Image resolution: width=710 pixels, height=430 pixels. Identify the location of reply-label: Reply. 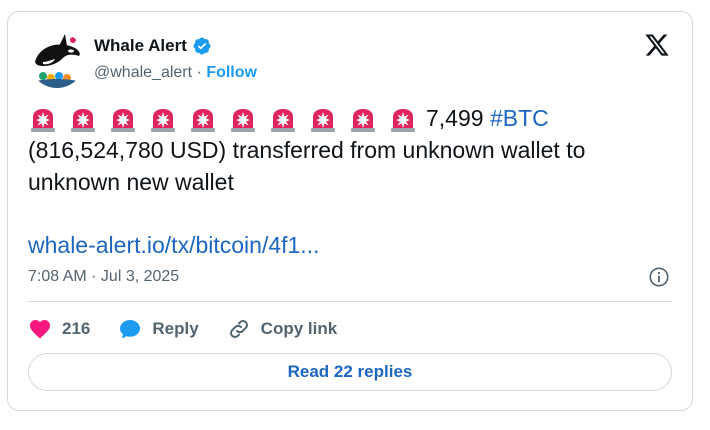
(175, 328).